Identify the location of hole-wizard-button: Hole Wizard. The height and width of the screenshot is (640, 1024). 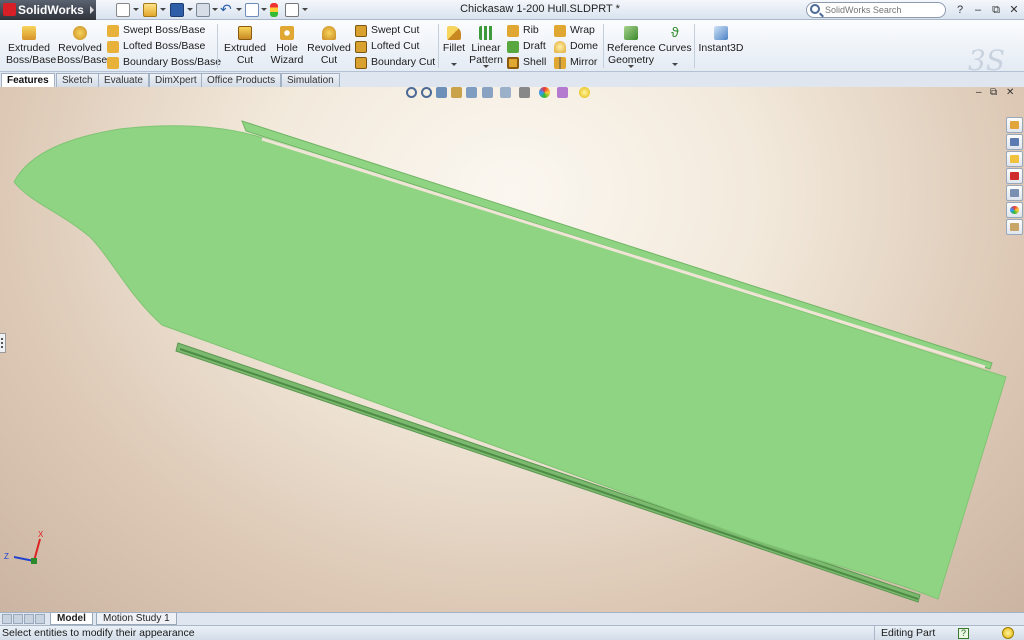
(287, 46).